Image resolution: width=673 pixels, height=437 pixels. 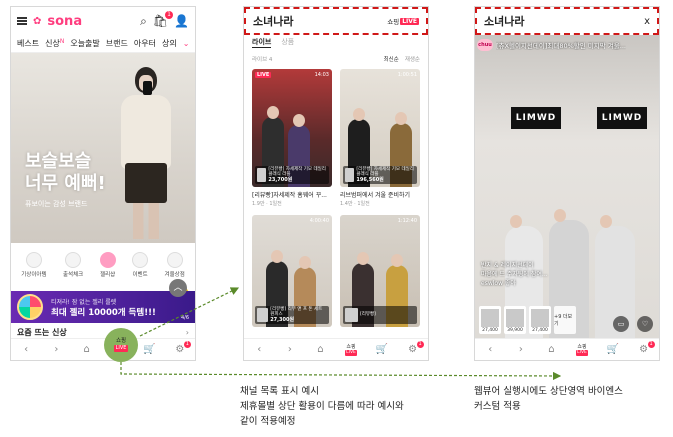 I want to click on hero-model-image, so click(x=146, y=151).